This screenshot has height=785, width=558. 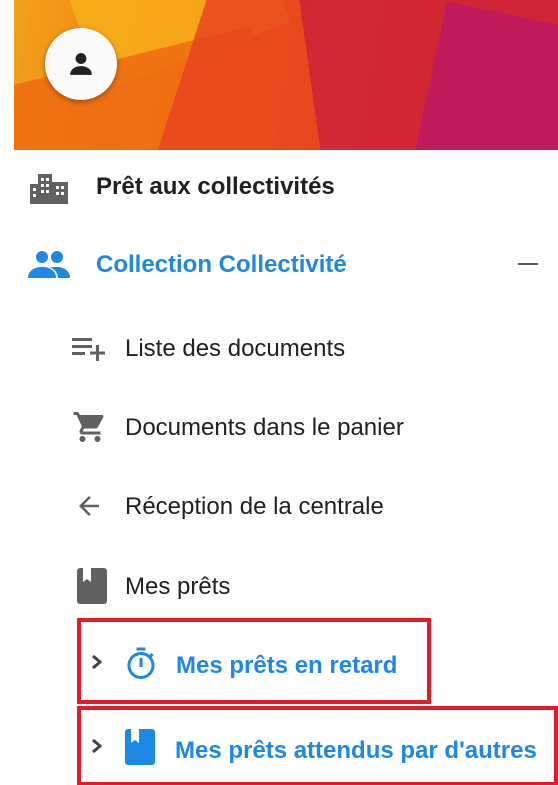 I want to click on menu-subitem-prets-attendus: Mes prêts attendus par d'autres, so click(x=279, y=748).